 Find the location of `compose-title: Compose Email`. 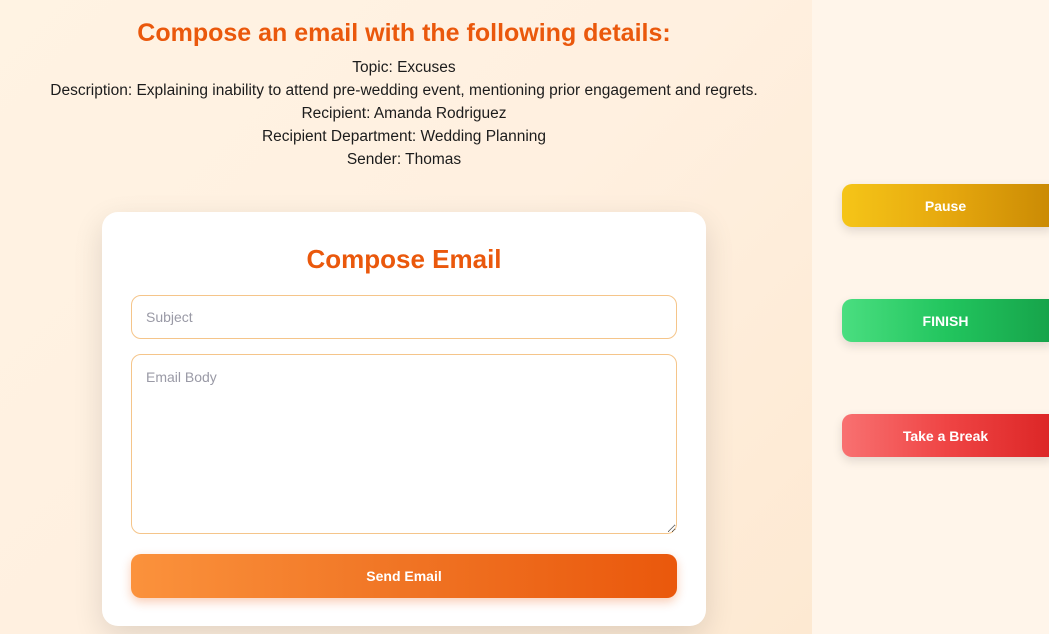

compose-title: Compose Email is located at coordinates (404, 259).